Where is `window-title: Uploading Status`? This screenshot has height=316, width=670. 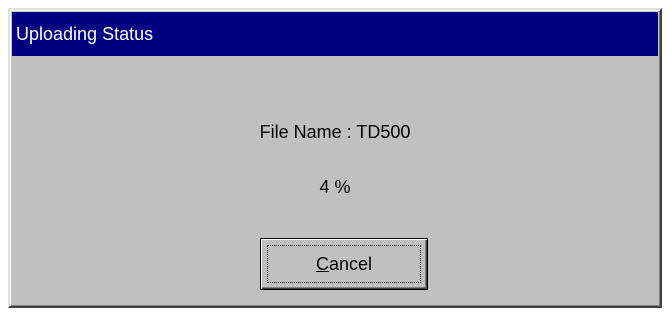
window-title: Uploading Status is located at coordinates (85, 33).